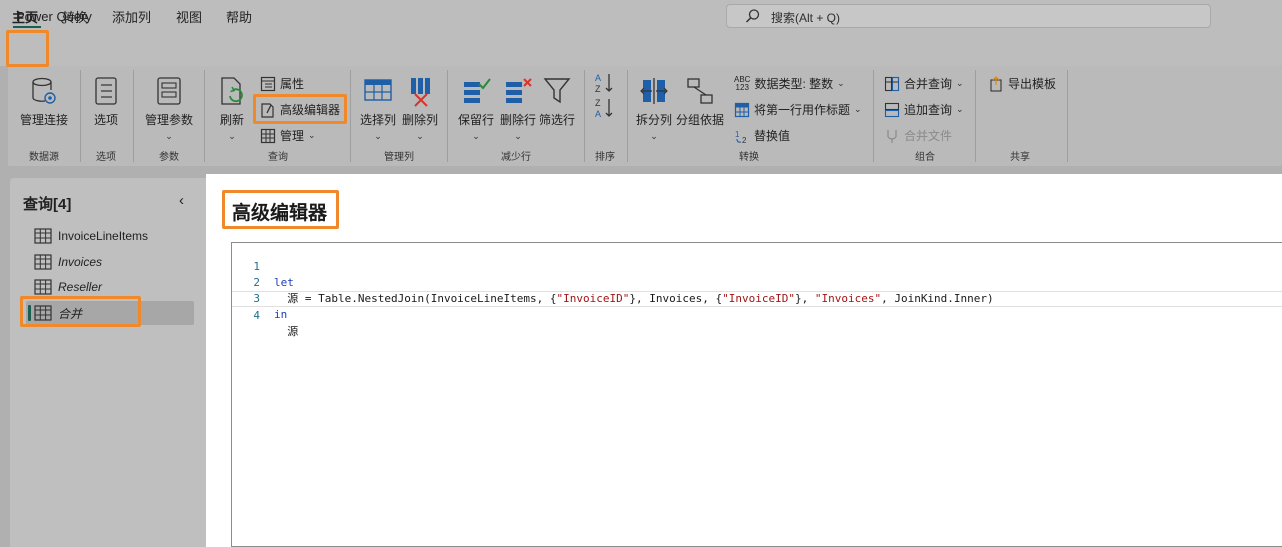 Image resolution: width=1282 pixels, height=547 pixels. What do you see at coordinates (789, 83) in the screenshot?
I see `data-type-button: ABC 123 数据类型: 整数 ⌄` at bounding box center [789, 83].